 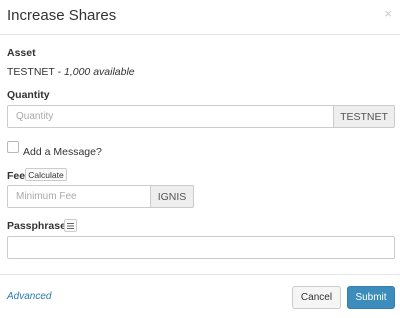 What do you see at coordinates (99, 72) in the screenshot?
I see `asset-available: 1,000 available` at bounding box center [99, 72].